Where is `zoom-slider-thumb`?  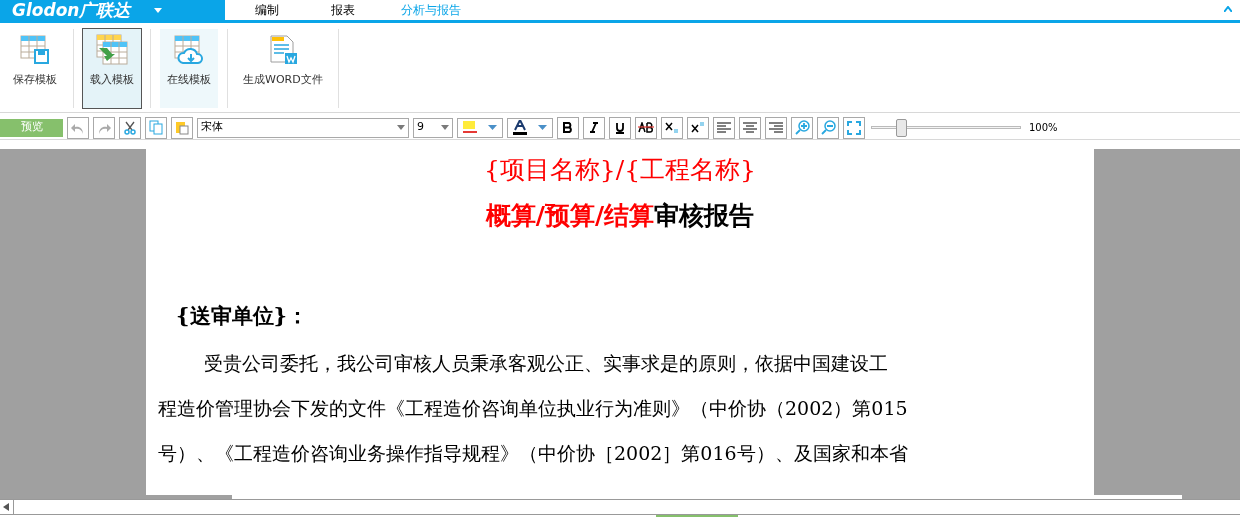 zoom-slider-thumb is located at coordinates (901, 127).